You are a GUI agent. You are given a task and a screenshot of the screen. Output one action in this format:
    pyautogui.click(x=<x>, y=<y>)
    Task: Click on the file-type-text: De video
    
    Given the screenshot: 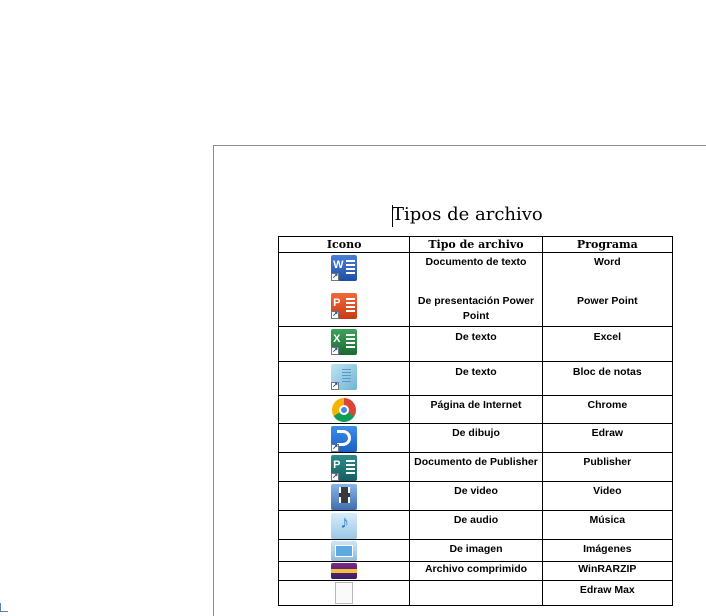 What is the action you would take?
    pyautogui.click(x=476, y=491)
    